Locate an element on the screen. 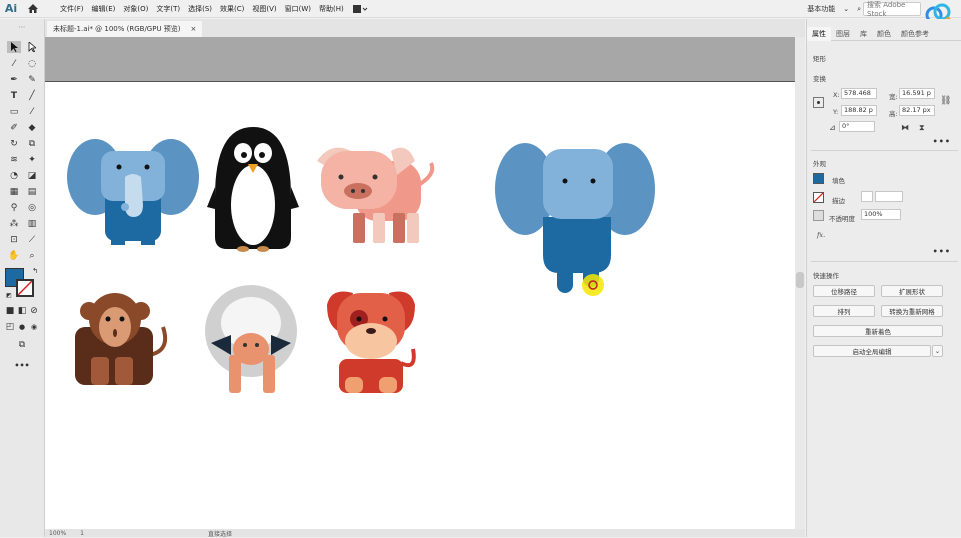 This screenshot has height=538, width=961. opacity-field: 100% is located at coordinates (881, 214).